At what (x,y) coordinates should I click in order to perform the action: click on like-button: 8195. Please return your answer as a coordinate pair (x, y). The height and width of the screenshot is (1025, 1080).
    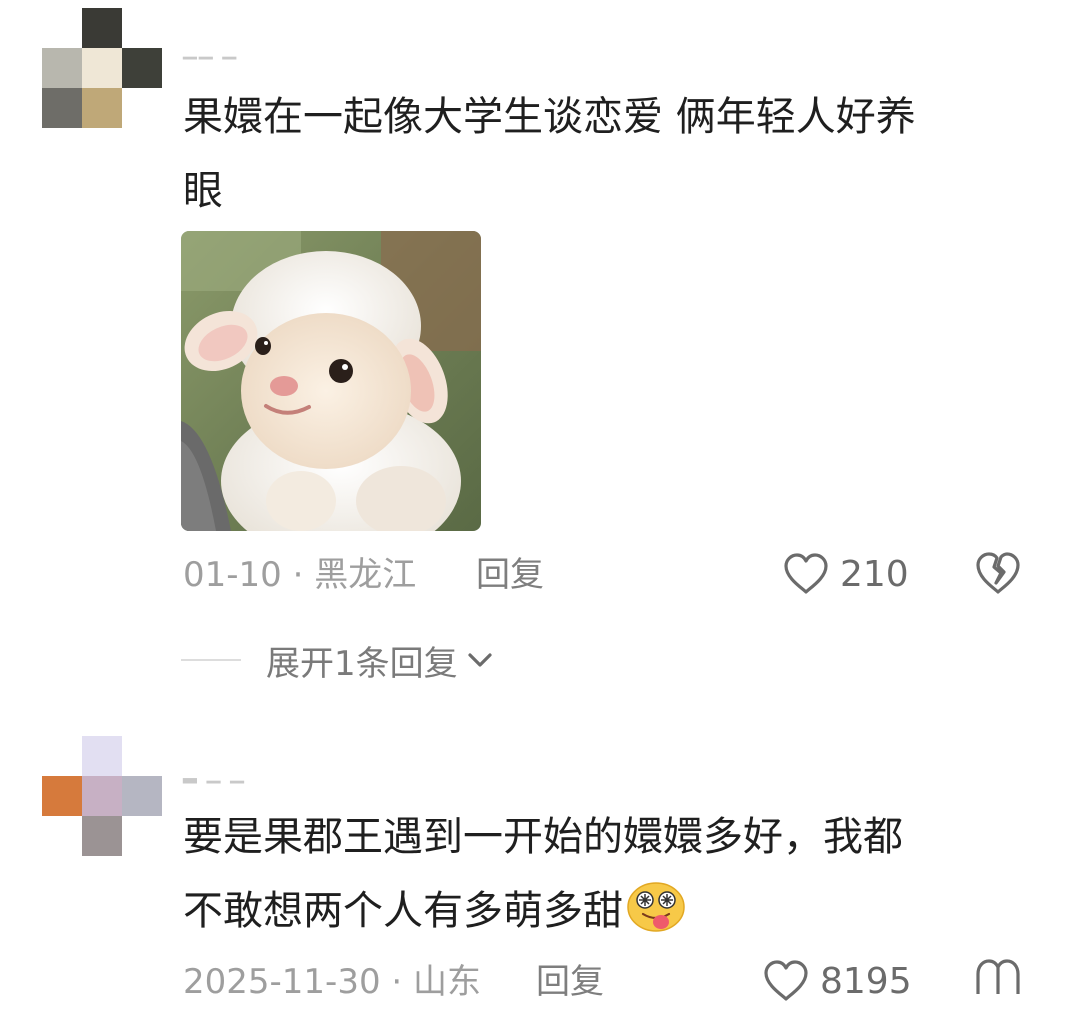
    Looking at the image, I should click on (837, 981).